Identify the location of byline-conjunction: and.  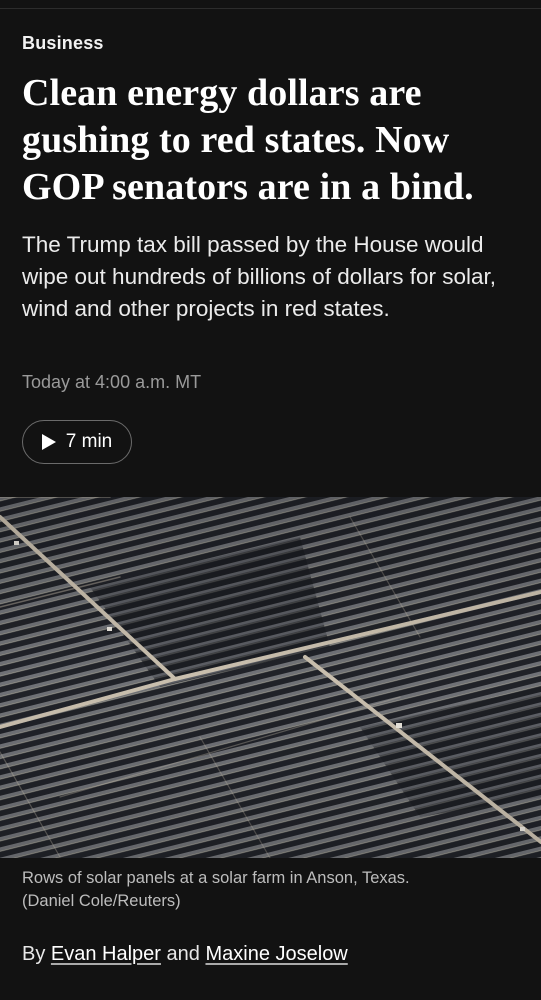
(183, 954).